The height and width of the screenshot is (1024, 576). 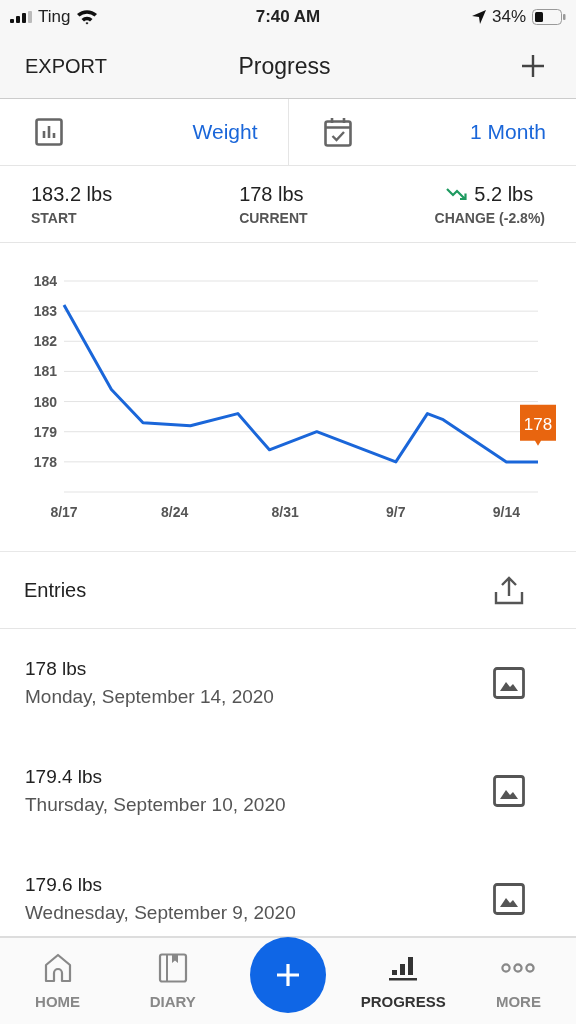 What do you see at coordinates (225, 132) in the screenshot?
I see `selector-button: Weight` at bounding box center [225, 132].